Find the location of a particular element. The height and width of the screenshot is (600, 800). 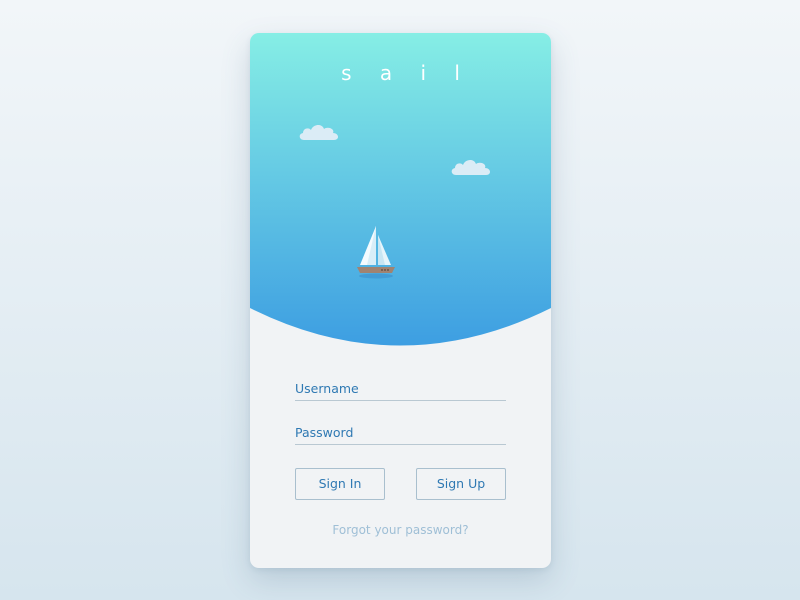

password-input is located at coordinates (400, 432).